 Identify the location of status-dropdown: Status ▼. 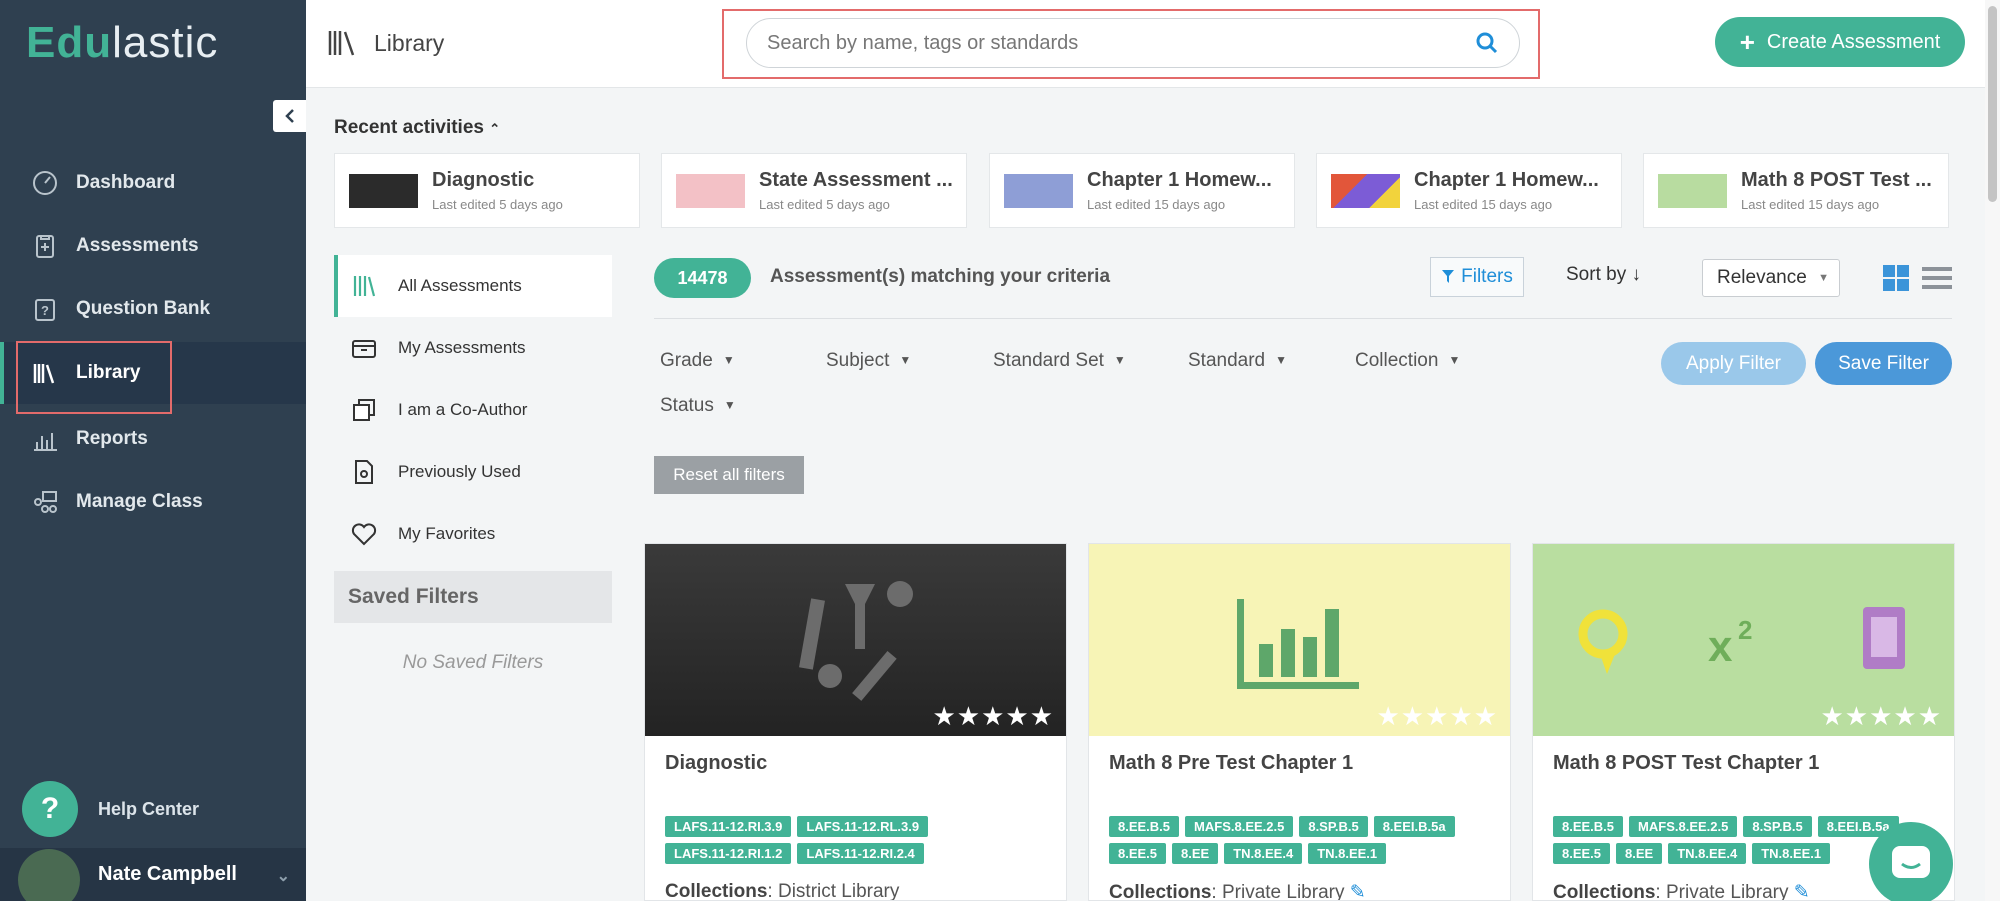
(698, 406).